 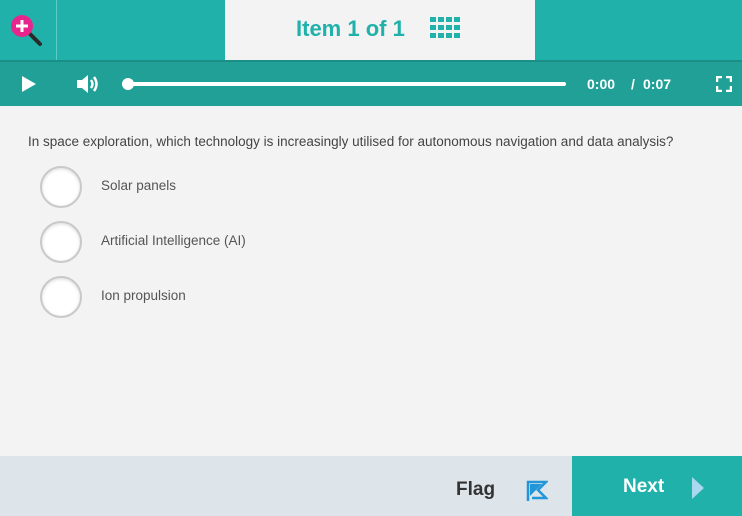 I want to click on zoom-button, so click(x=28, y=30).